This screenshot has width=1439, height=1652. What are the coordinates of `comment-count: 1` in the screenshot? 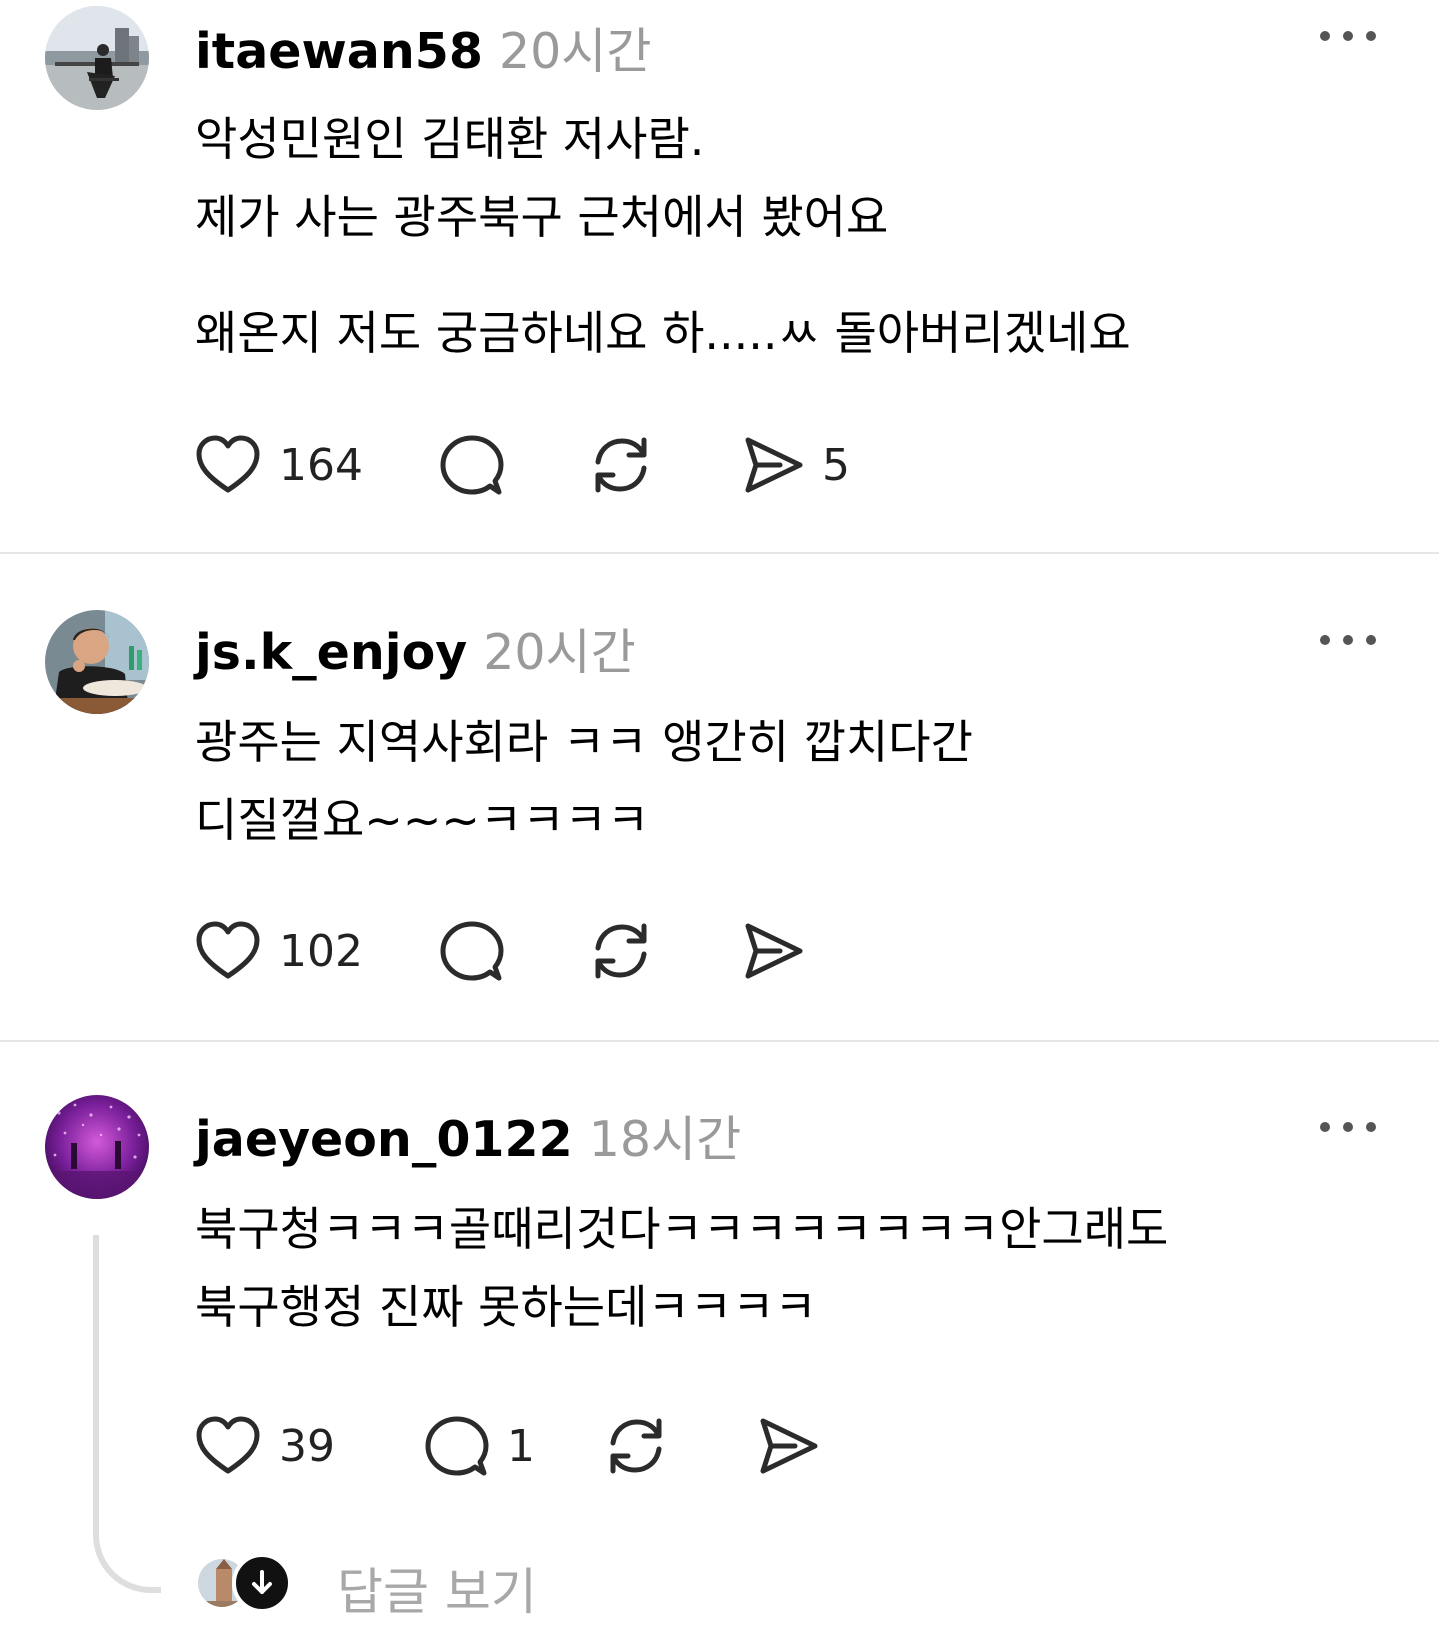 It's located at (521, 1446).